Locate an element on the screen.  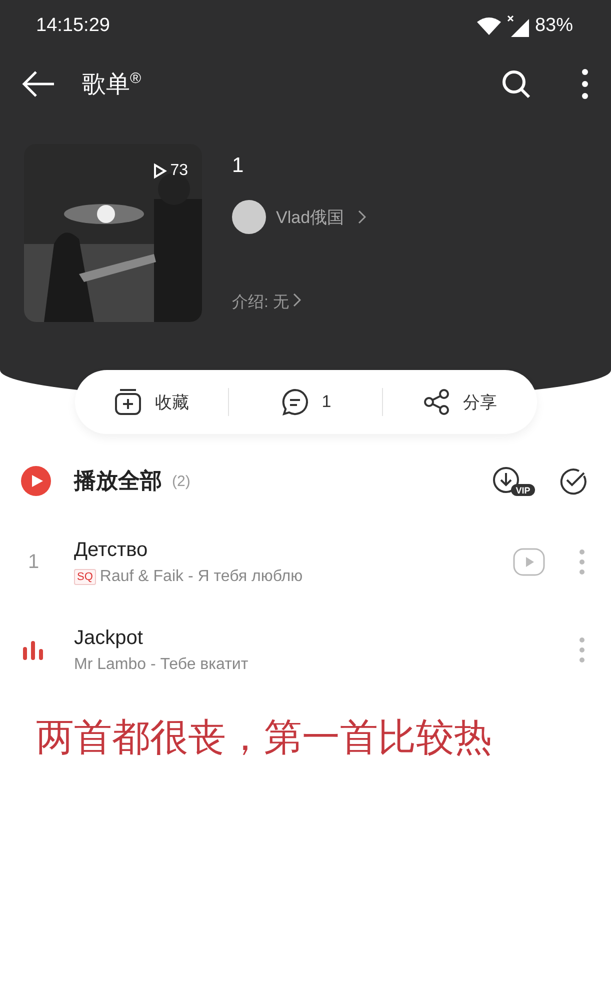
play-all-icon is located at coordinates (36, 481).